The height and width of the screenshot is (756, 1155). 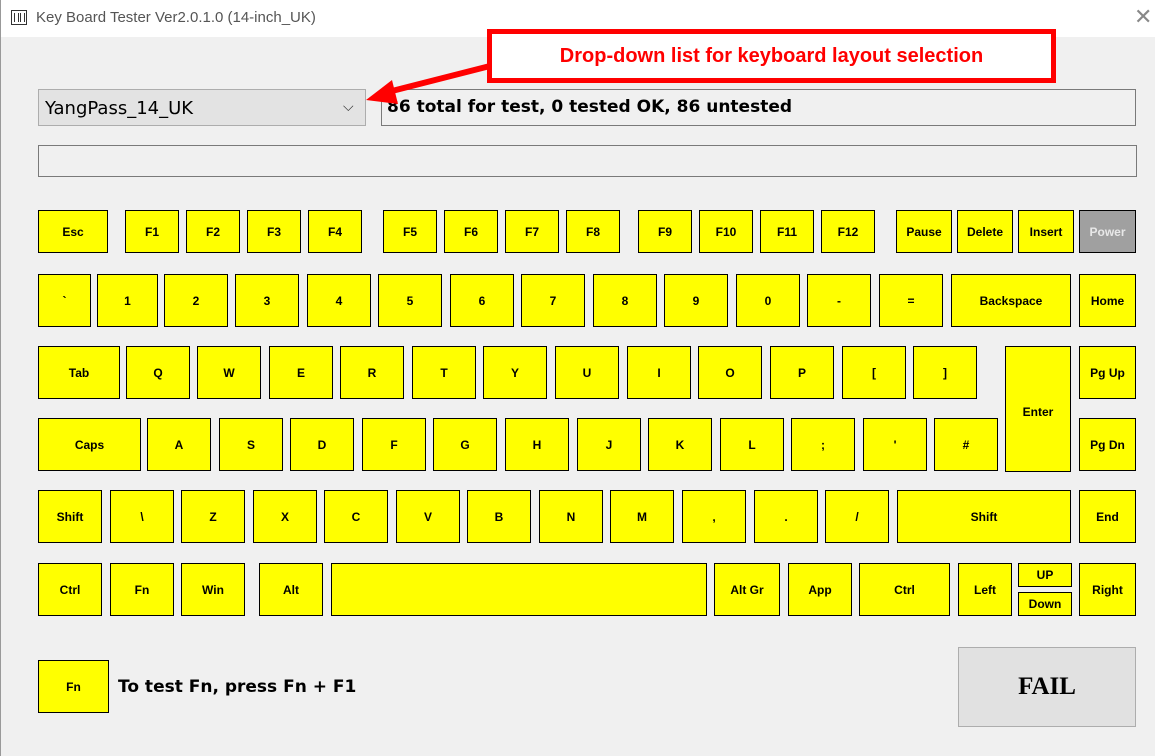 I want to click on key-t: T, so click(x=444, y=372).